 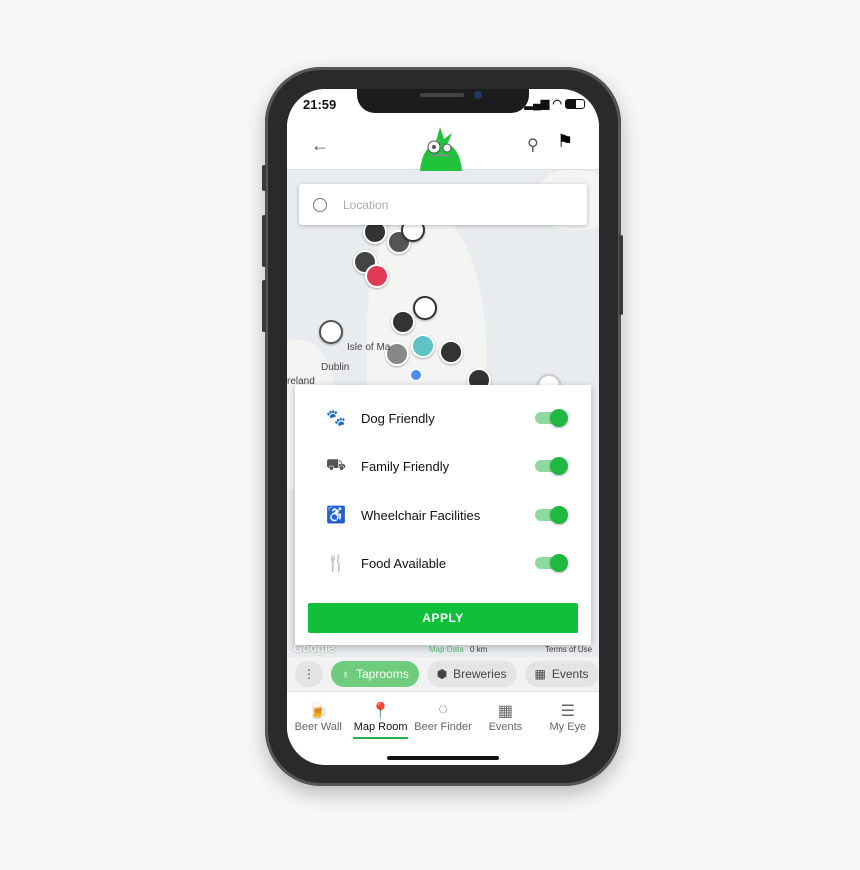 What do you see at coordinates (621, 275) in the screenshot?
I see `power-button` at bounding box center [621, 275].